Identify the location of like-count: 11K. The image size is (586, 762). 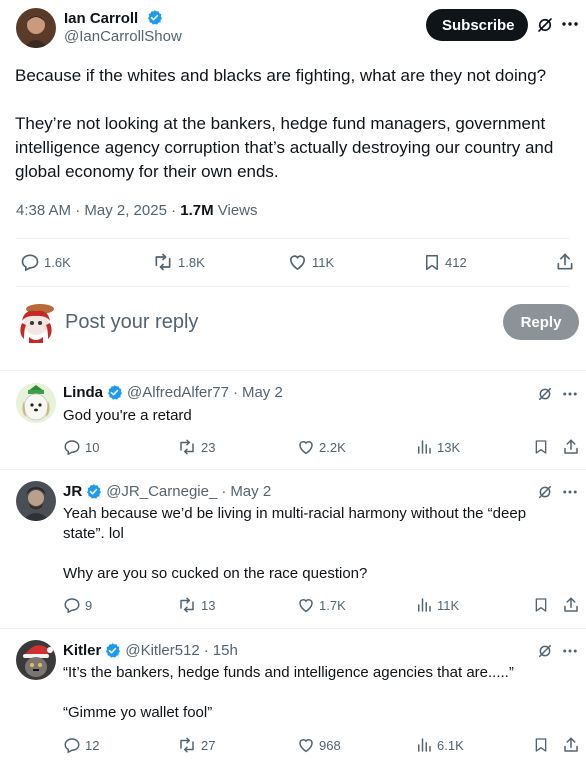
(323, 262).